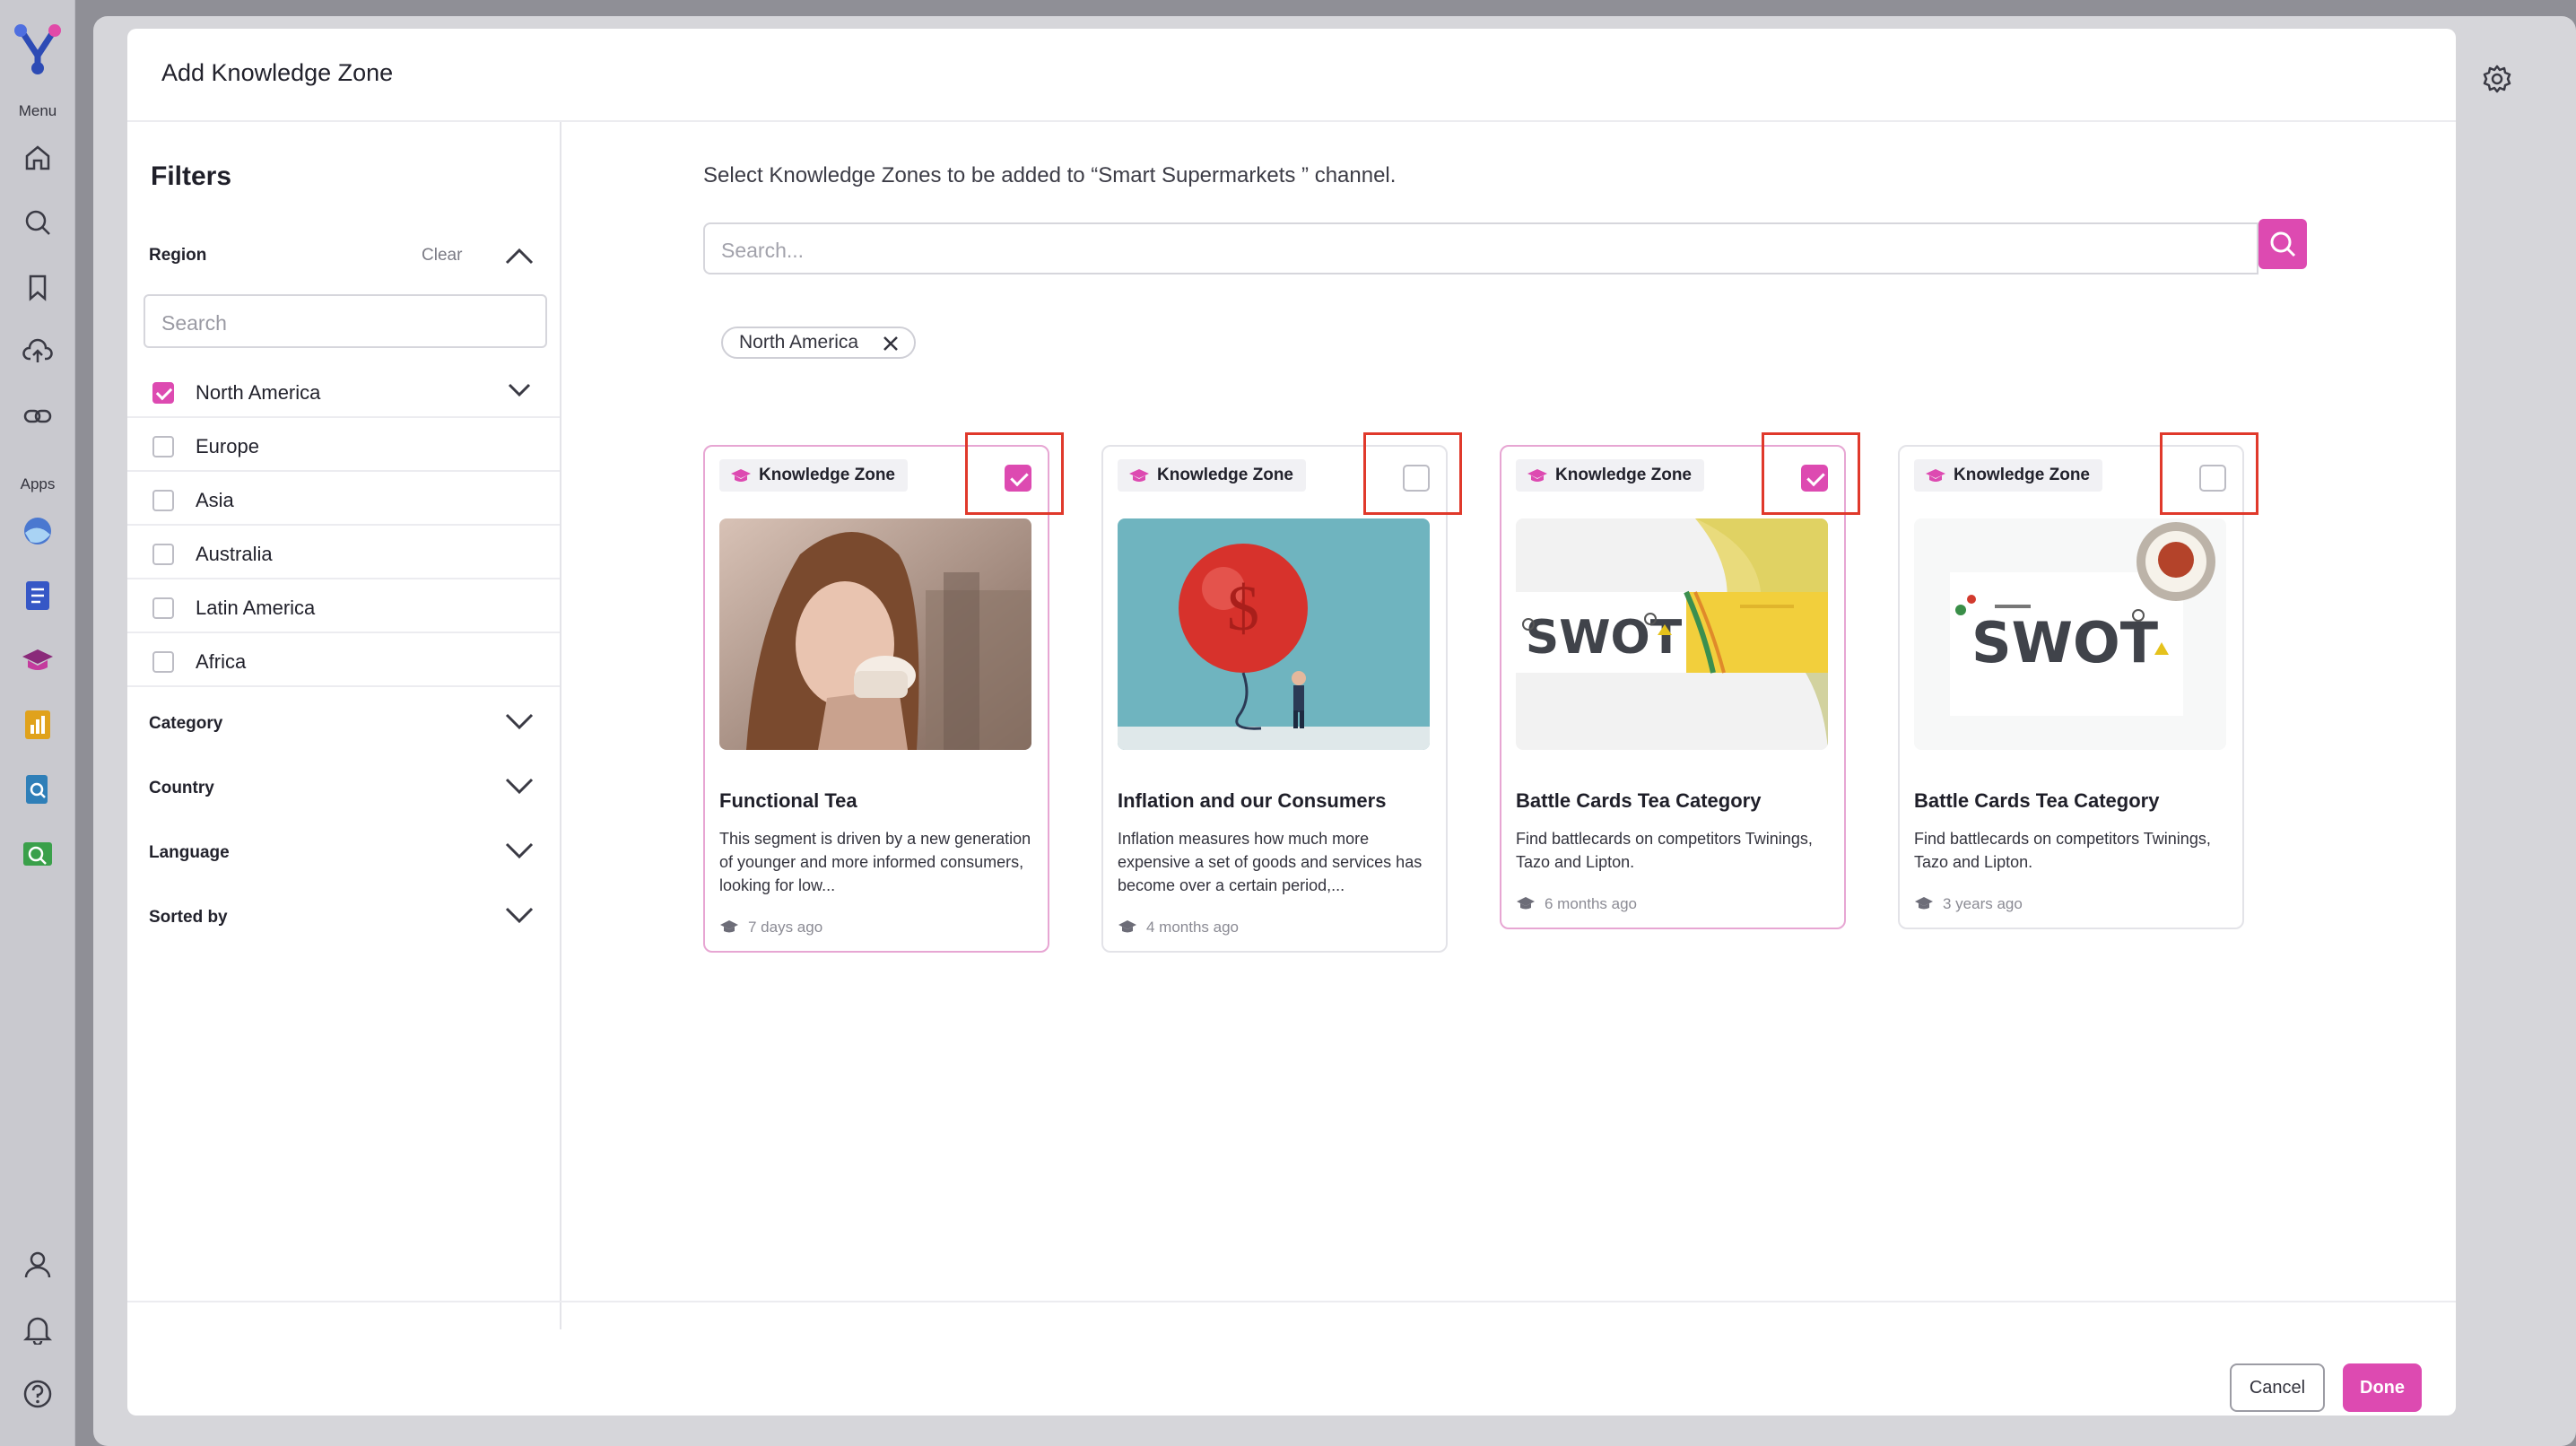  What do you see at coordinates (191, 176) in the screenshot?
I see `filters-title: Filters` at bounding box center [191, 176].